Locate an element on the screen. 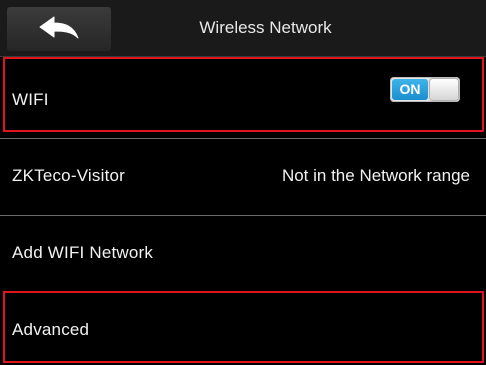 This screenshot has height=365, width=486. wifi-label: WIFI is located at coordinates (30, 99).